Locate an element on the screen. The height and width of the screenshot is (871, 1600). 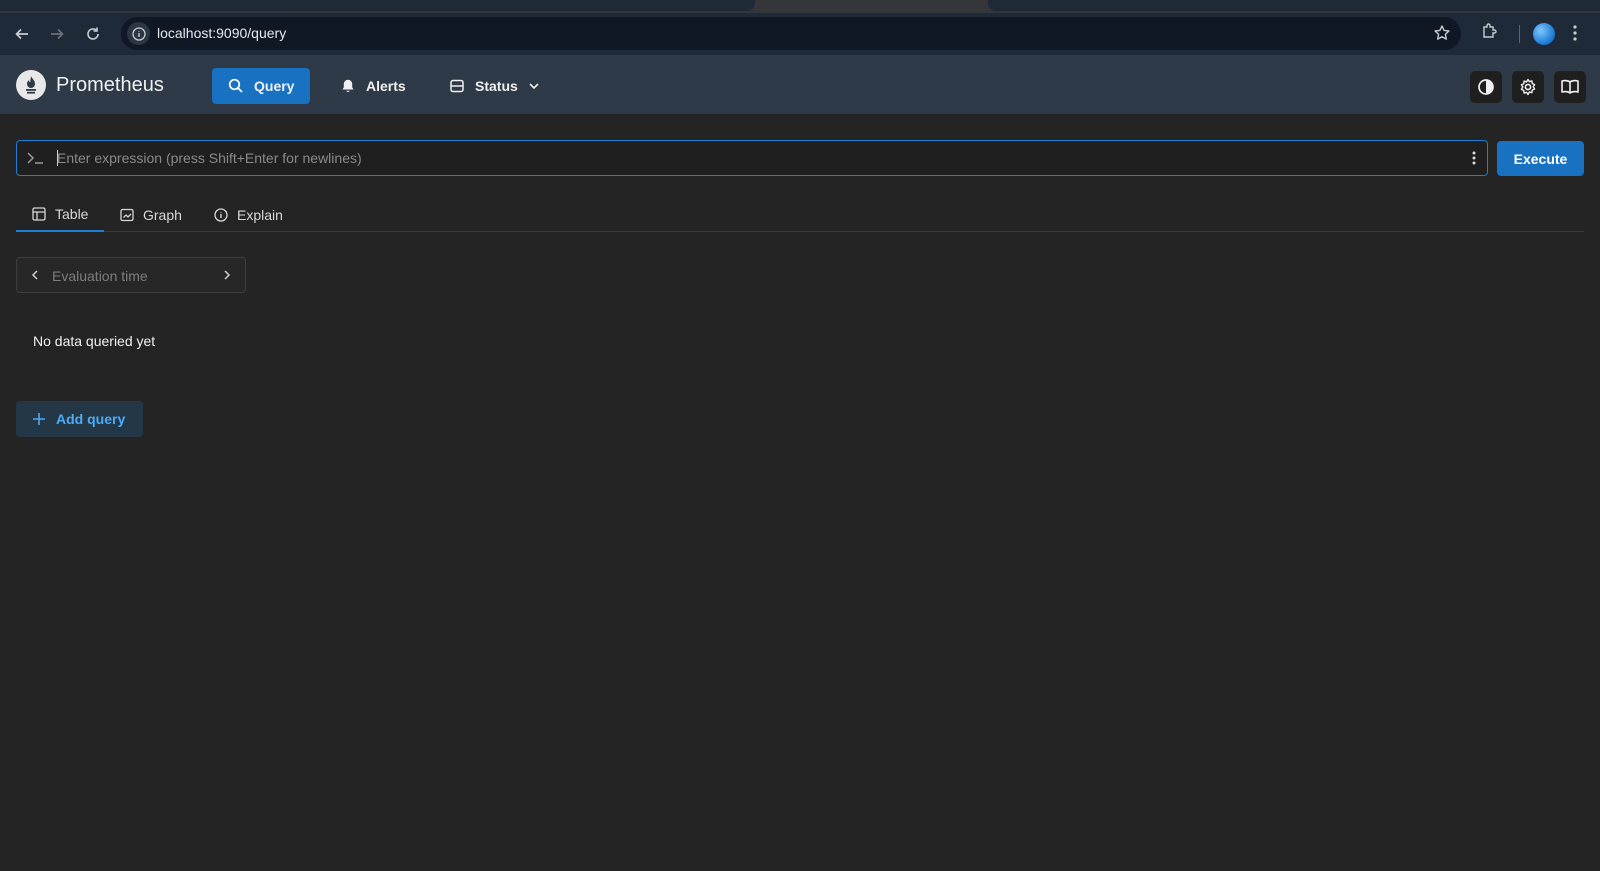
tab-graph: Graph is located at coordinates (151, 215).